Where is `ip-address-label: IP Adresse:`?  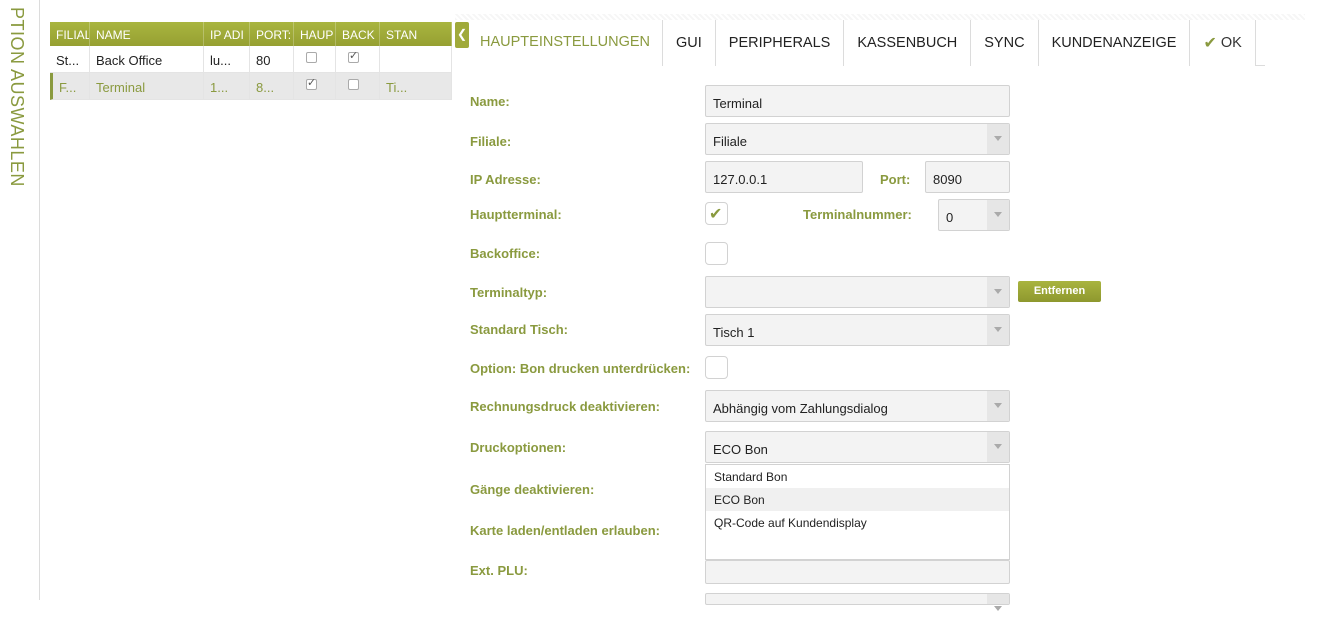 ip-address-label: IP Adresse: is located at coordinates (505, 179).